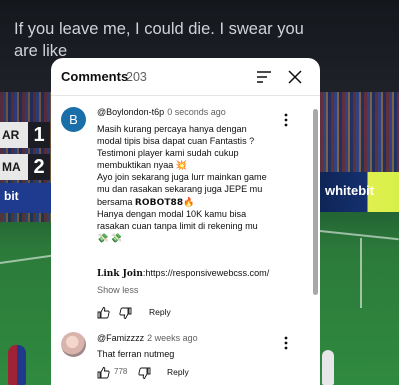 This screenshot has width=399, height=385. What do you see at coordinates (172, 129) in the screenshot?
I see `comment-line: Masih kurang percaya hanya dengan` at bounding box center [172, 129].